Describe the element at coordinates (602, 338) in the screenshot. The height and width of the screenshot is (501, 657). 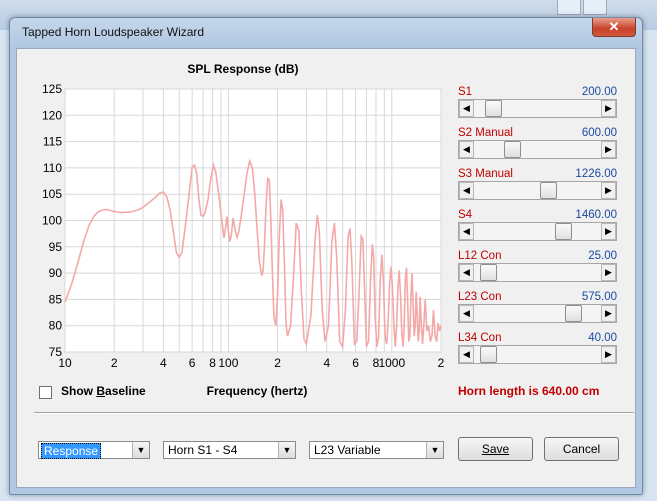
I see `slider-value: 40.00` at that location.